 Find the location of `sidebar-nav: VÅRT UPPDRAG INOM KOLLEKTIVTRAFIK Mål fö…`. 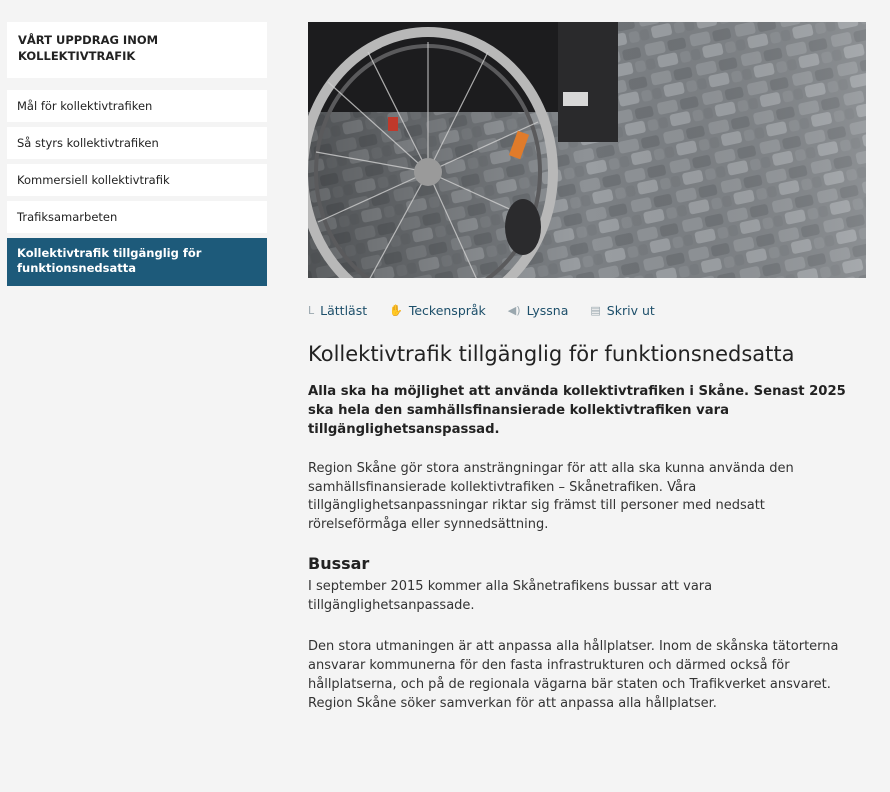

sidebar-nav: VÅRT UPPDRAG INOM KOLLEKTIVTRAFIK Mål fö… is located at coordinates (137, 156).